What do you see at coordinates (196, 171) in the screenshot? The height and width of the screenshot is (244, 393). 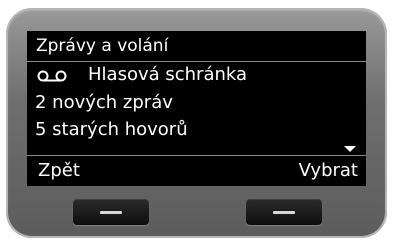 I see `softkey-bar: Zpět Vybrat` at bounding box center [196, 171].